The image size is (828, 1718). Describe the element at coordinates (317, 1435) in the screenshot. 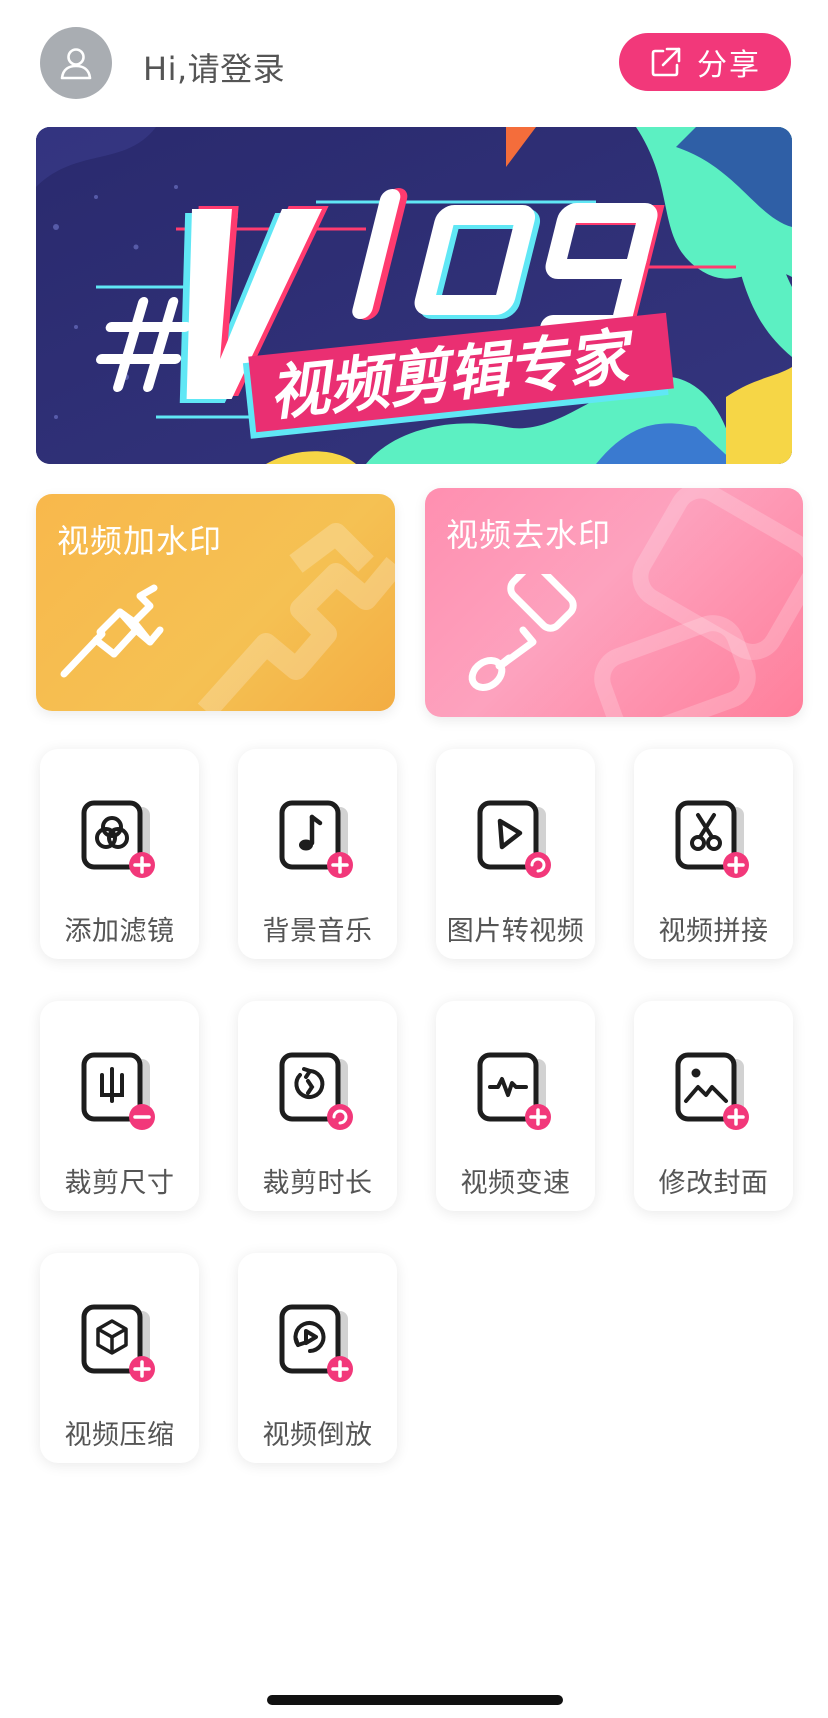

I see `tool-label: 视频倒放` at that location.